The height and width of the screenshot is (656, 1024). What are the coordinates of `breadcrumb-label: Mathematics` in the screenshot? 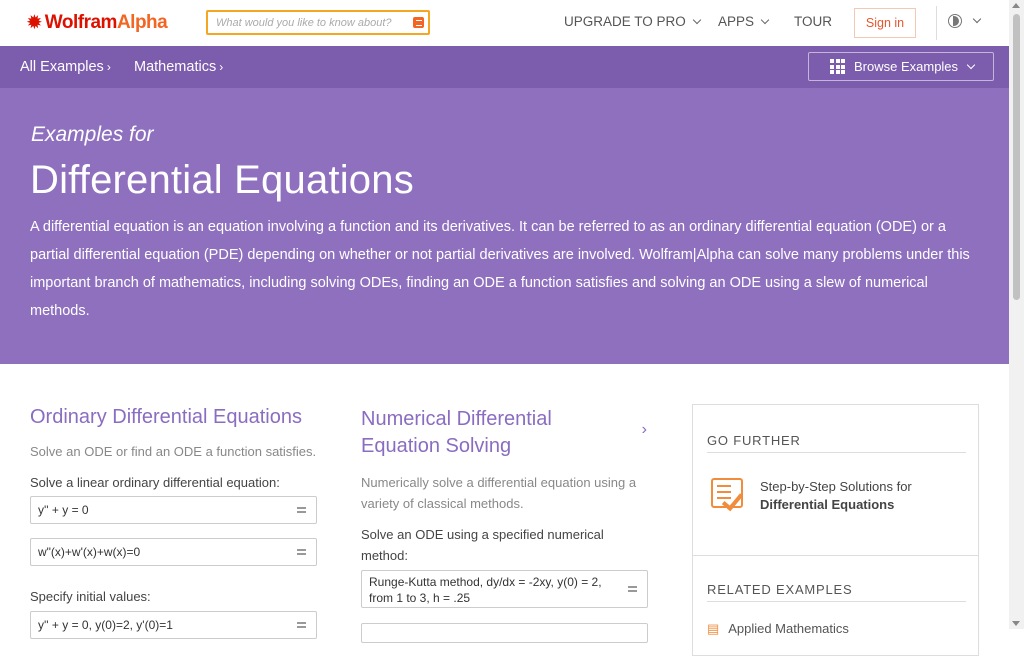 It's located at (175, 67).